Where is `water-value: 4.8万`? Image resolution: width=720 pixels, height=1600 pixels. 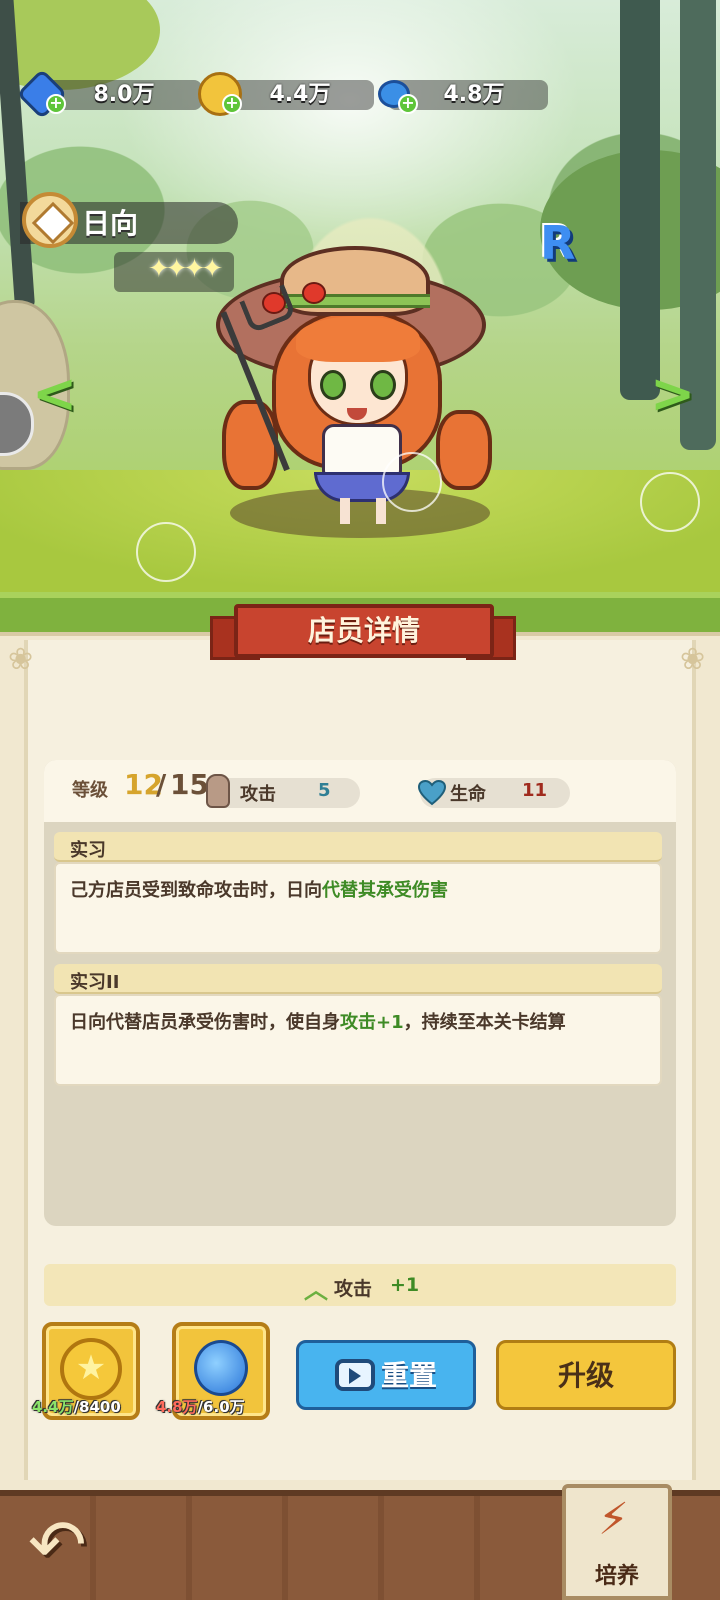
water-value: 4.8万 is located at coordinates (474, 94).